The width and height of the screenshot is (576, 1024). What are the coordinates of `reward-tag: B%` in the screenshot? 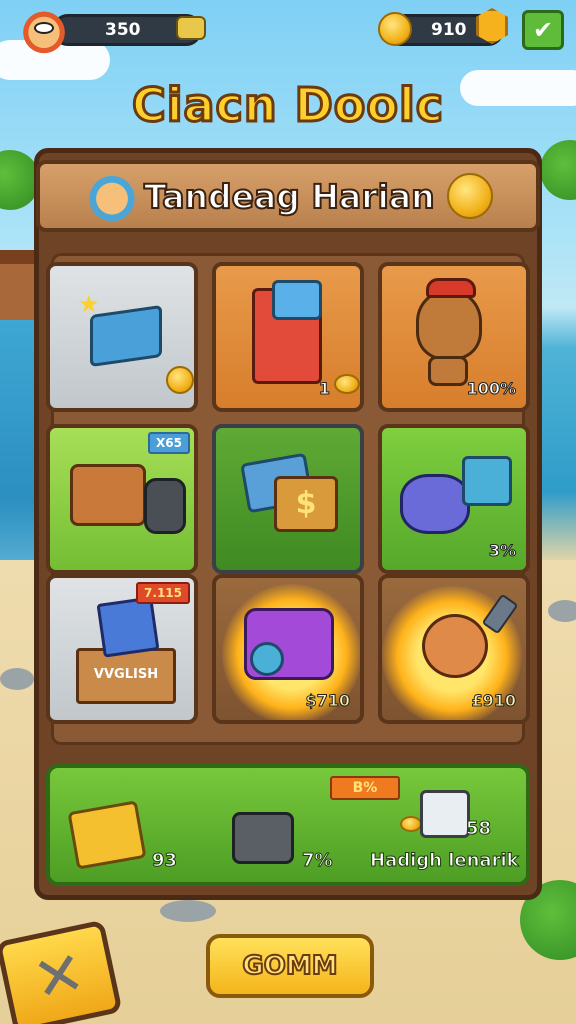 It's located at (365, 788).